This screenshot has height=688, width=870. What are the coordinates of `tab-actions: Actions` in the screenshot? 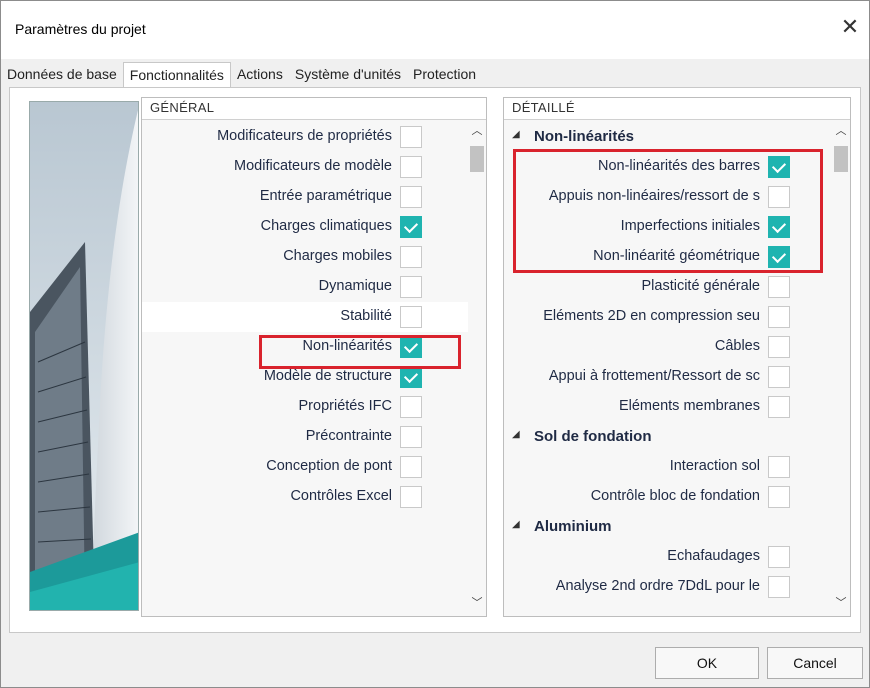 It's located at (260, 75).